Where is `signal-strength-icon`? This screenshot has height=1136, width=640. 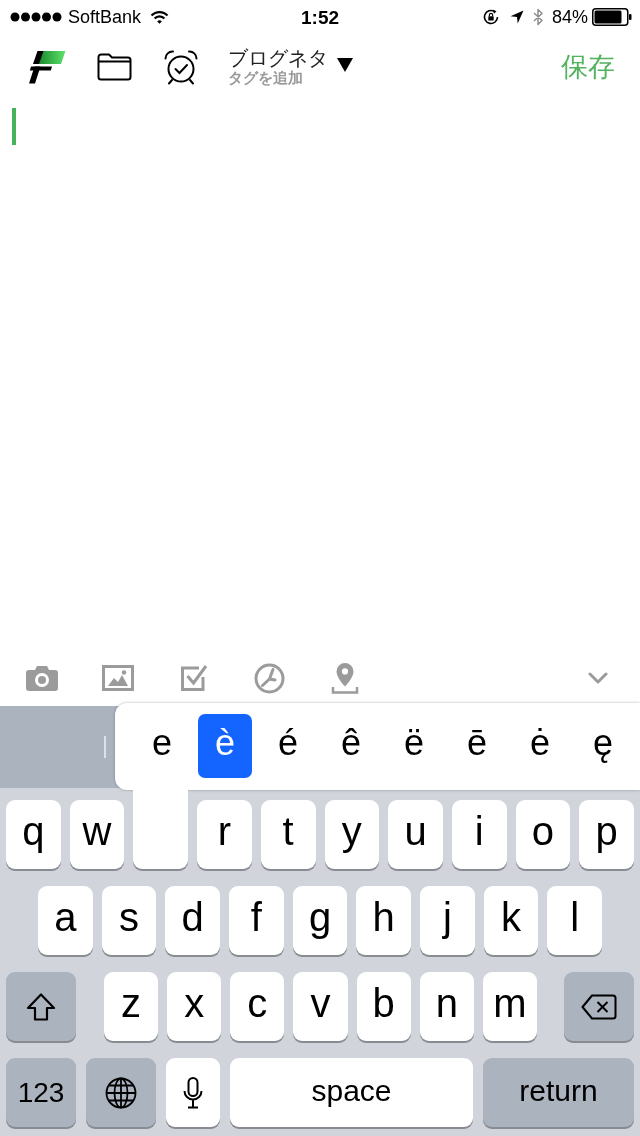 signal-strength-icon is located at coordinates (36, 17).